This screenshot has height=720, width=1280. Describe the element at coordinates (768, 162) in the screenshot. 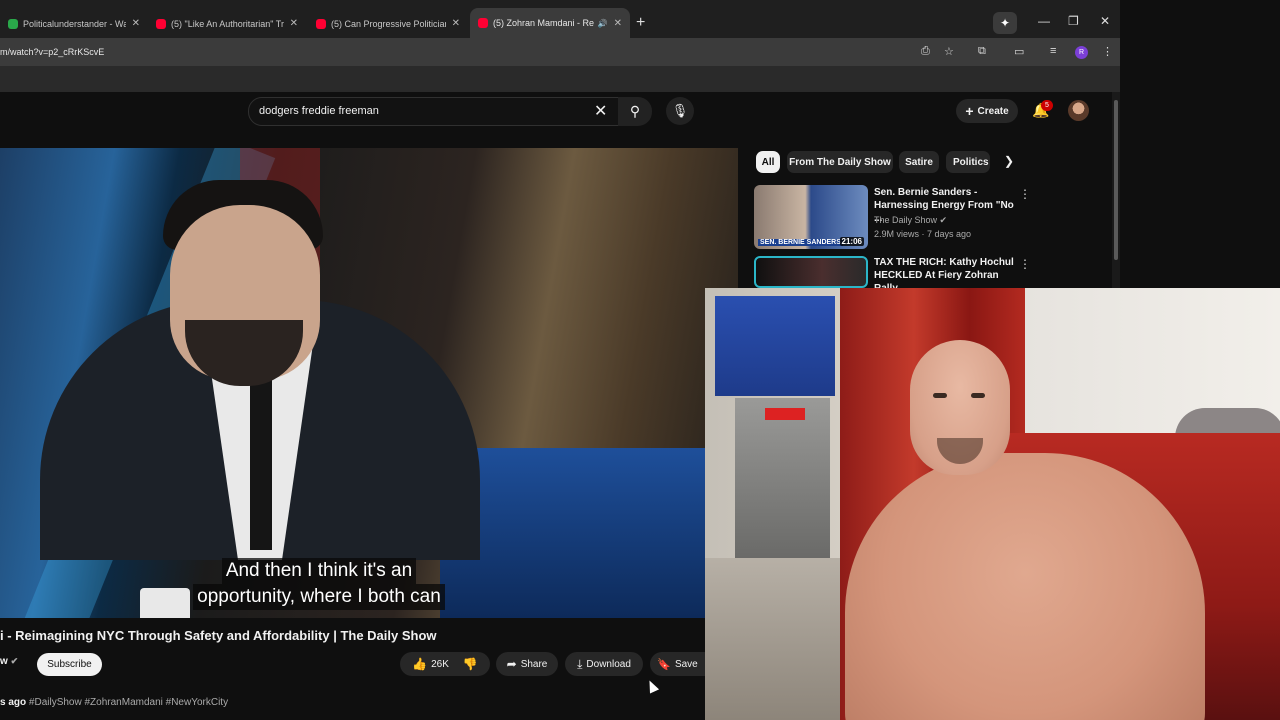

I see `chip-all: All` at that location.